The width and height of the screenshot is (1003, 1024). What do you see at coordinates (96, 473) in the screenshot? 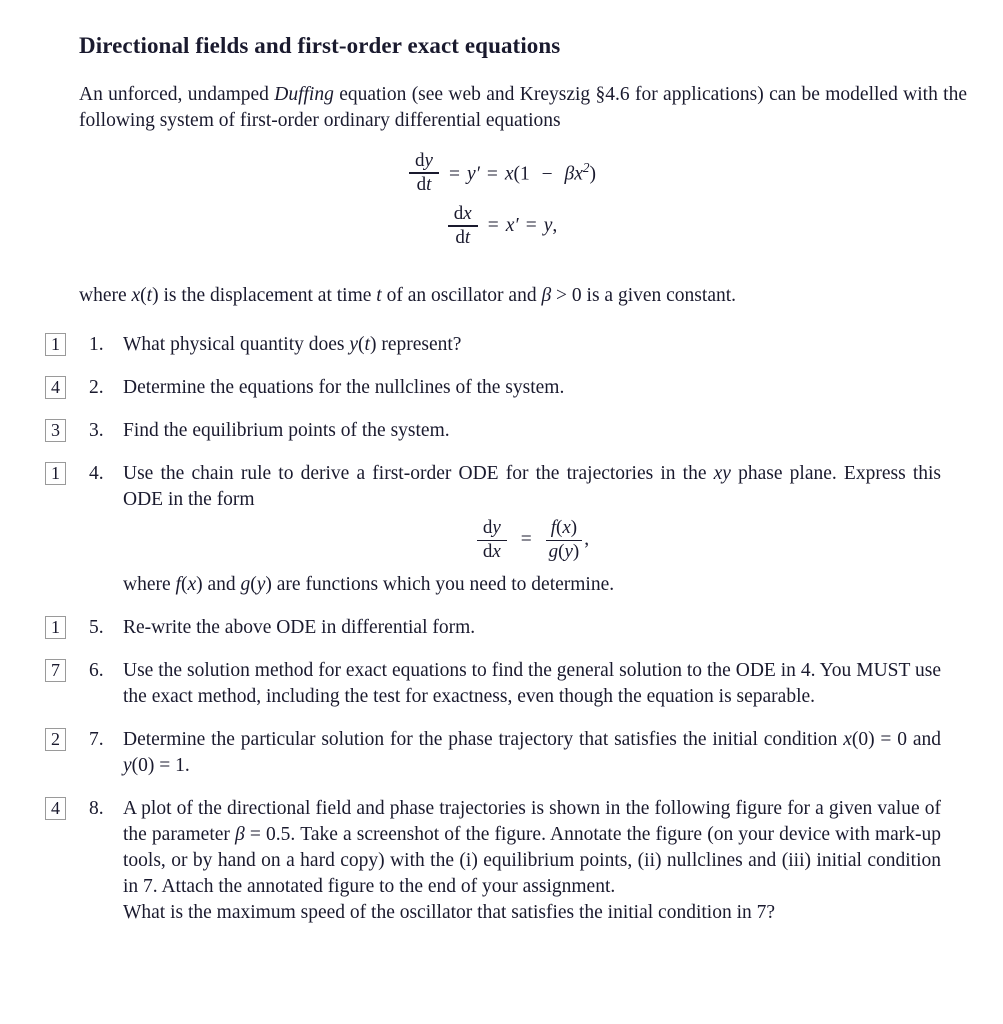
I see `question-number: 4.` at bounding box center [96, 473].